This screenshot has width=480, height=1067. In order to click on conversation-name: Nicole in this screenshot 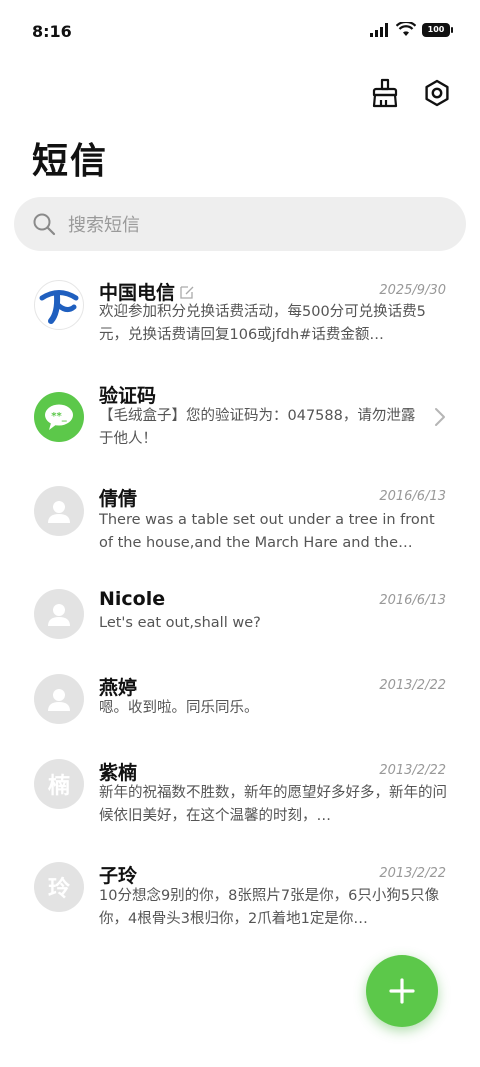, I will do `click(132, 599)`.